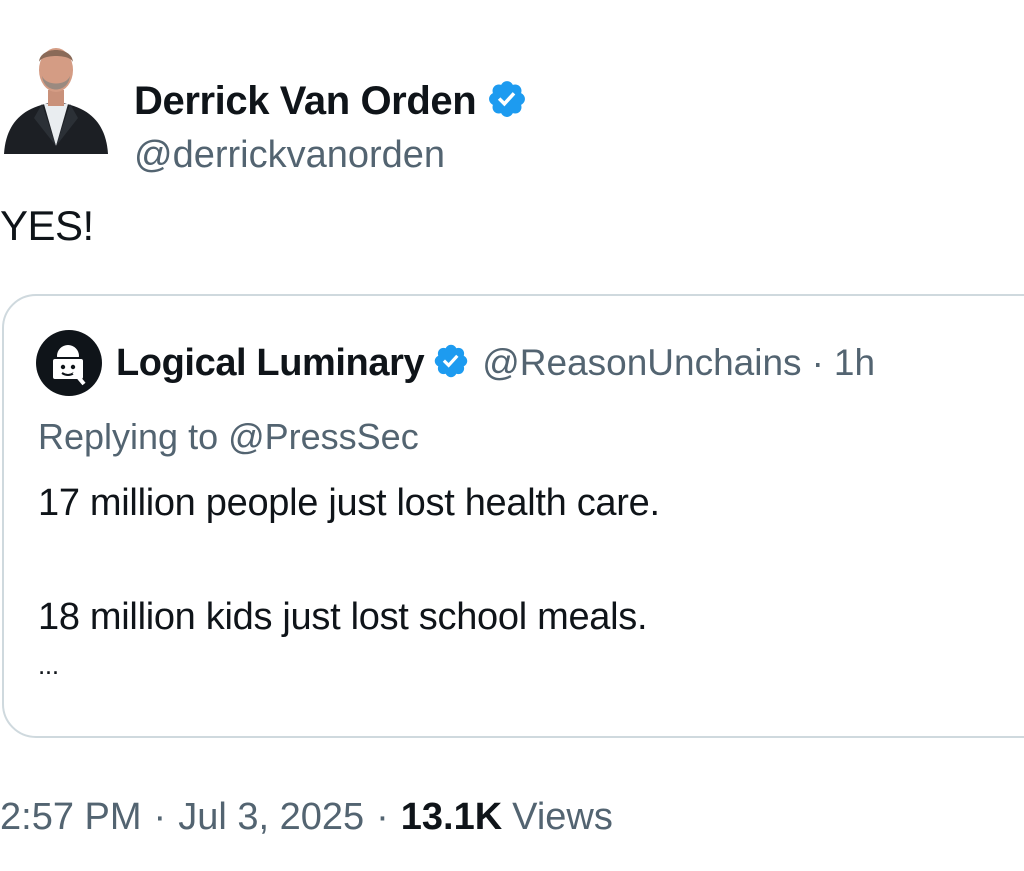 Image resolution: width=1024 pixels, height=871 pixels. I want to click on quoted-author-handle: @ReasonUnchains, so click(641, 363).